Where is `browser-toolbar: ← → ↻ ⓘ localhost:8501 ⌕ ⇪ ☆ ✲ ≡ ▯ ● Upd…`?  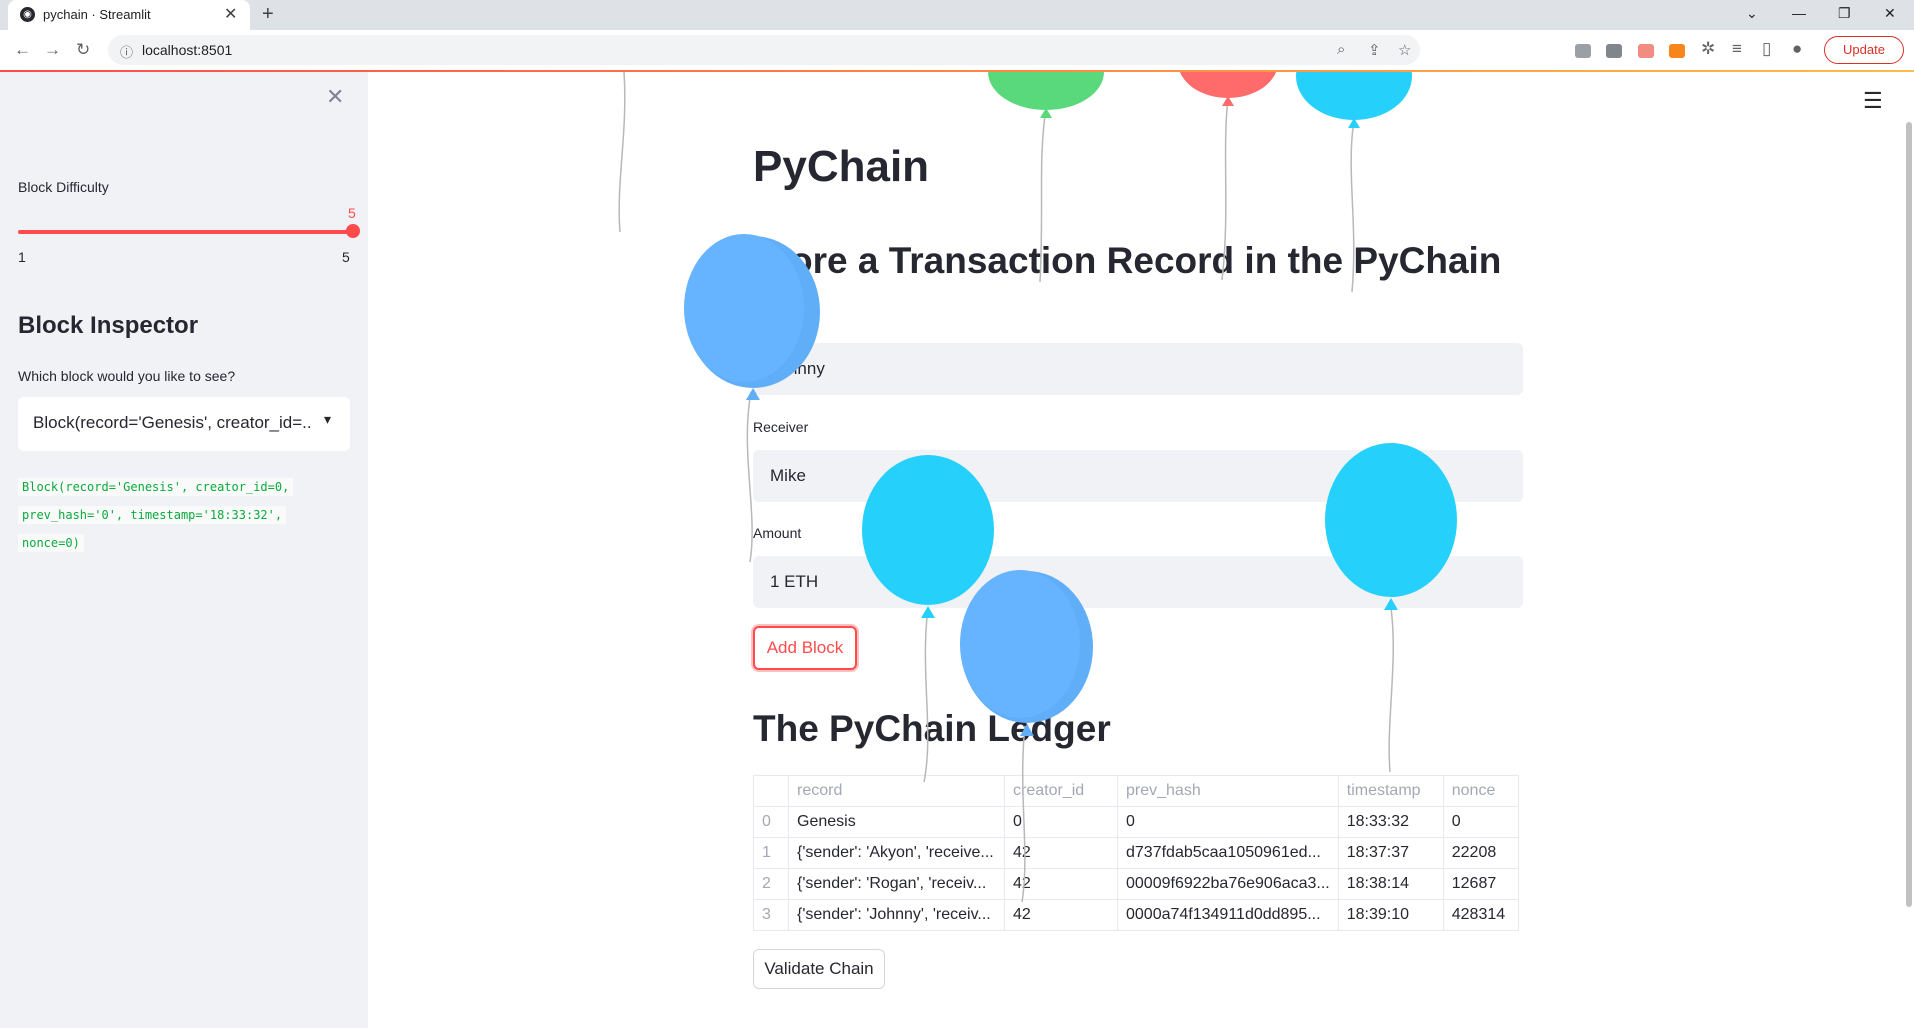
browser-toolbar: ← → ↻ ⓘ localhost:8501 ⌕ ⇪ ☆ ✲ ≡ ▯ ● Upd… is located at coordinates (957, 50).